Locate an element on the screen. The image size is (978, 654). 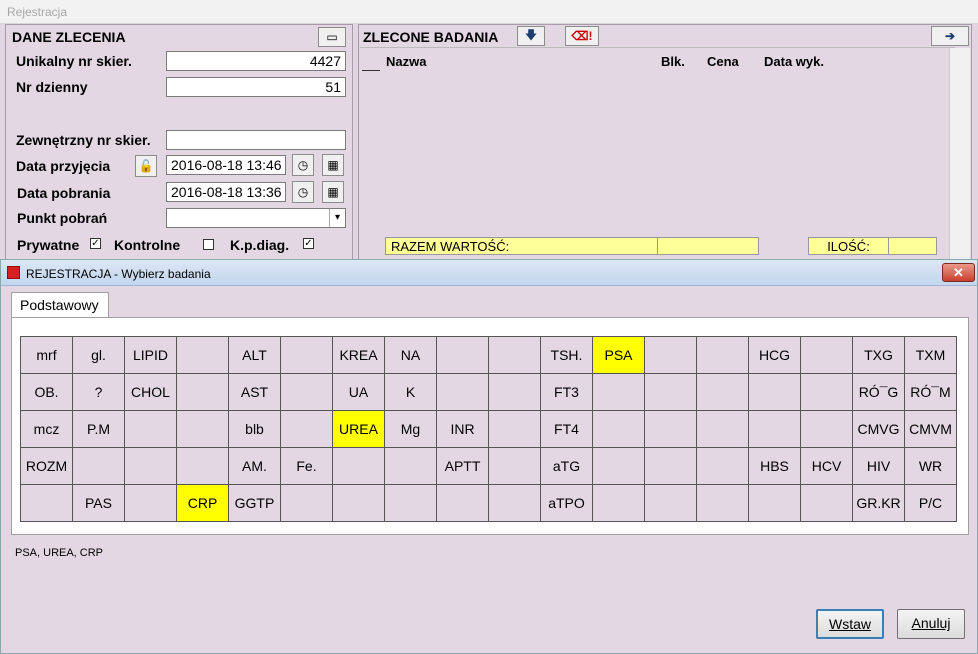
layout-icon: ▭ is located at coordinates (332, 37).